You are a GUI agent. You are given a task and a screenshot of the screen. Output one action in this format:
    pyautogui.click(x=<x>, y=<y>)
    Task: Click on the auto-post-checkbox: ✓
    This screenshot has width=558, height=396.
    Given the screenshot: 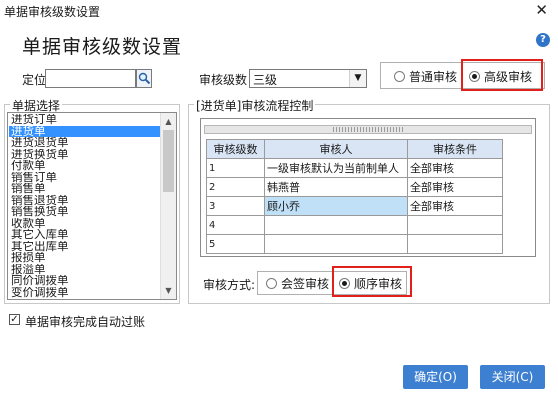 What is the action you would take?
    pyautogui.click(x=14, y=319)
    